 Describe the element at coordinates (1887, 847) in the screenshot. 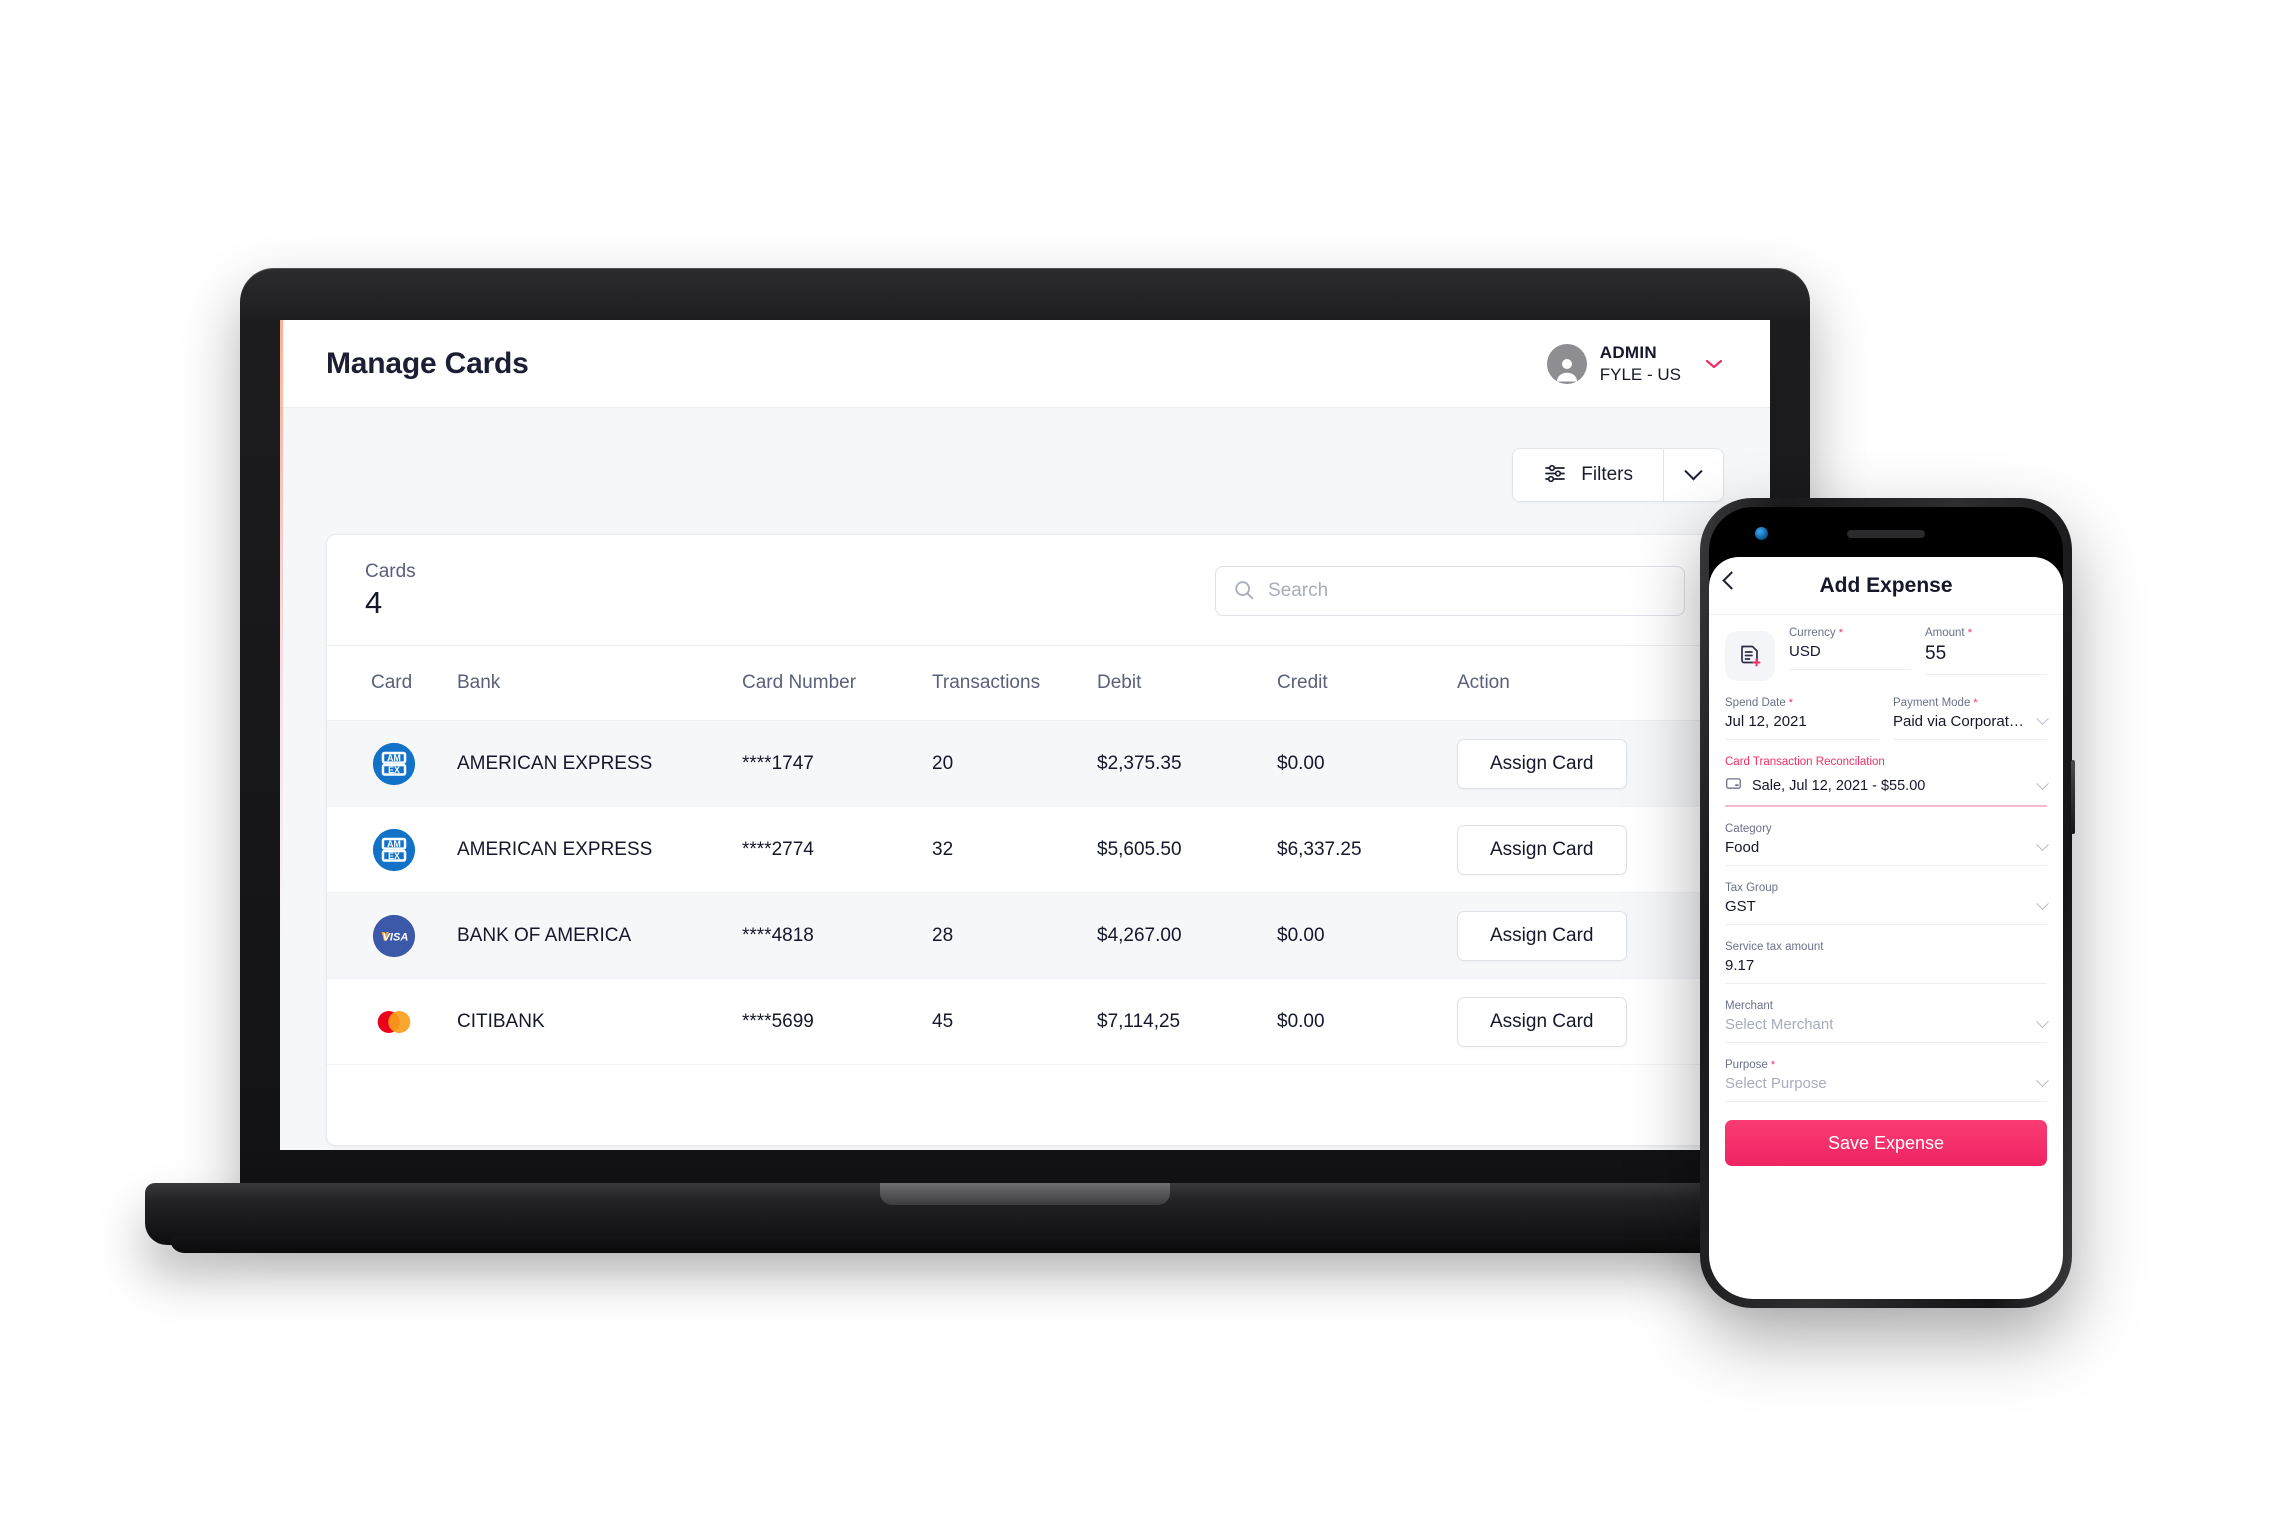

I see `category-select: Food` at that location.